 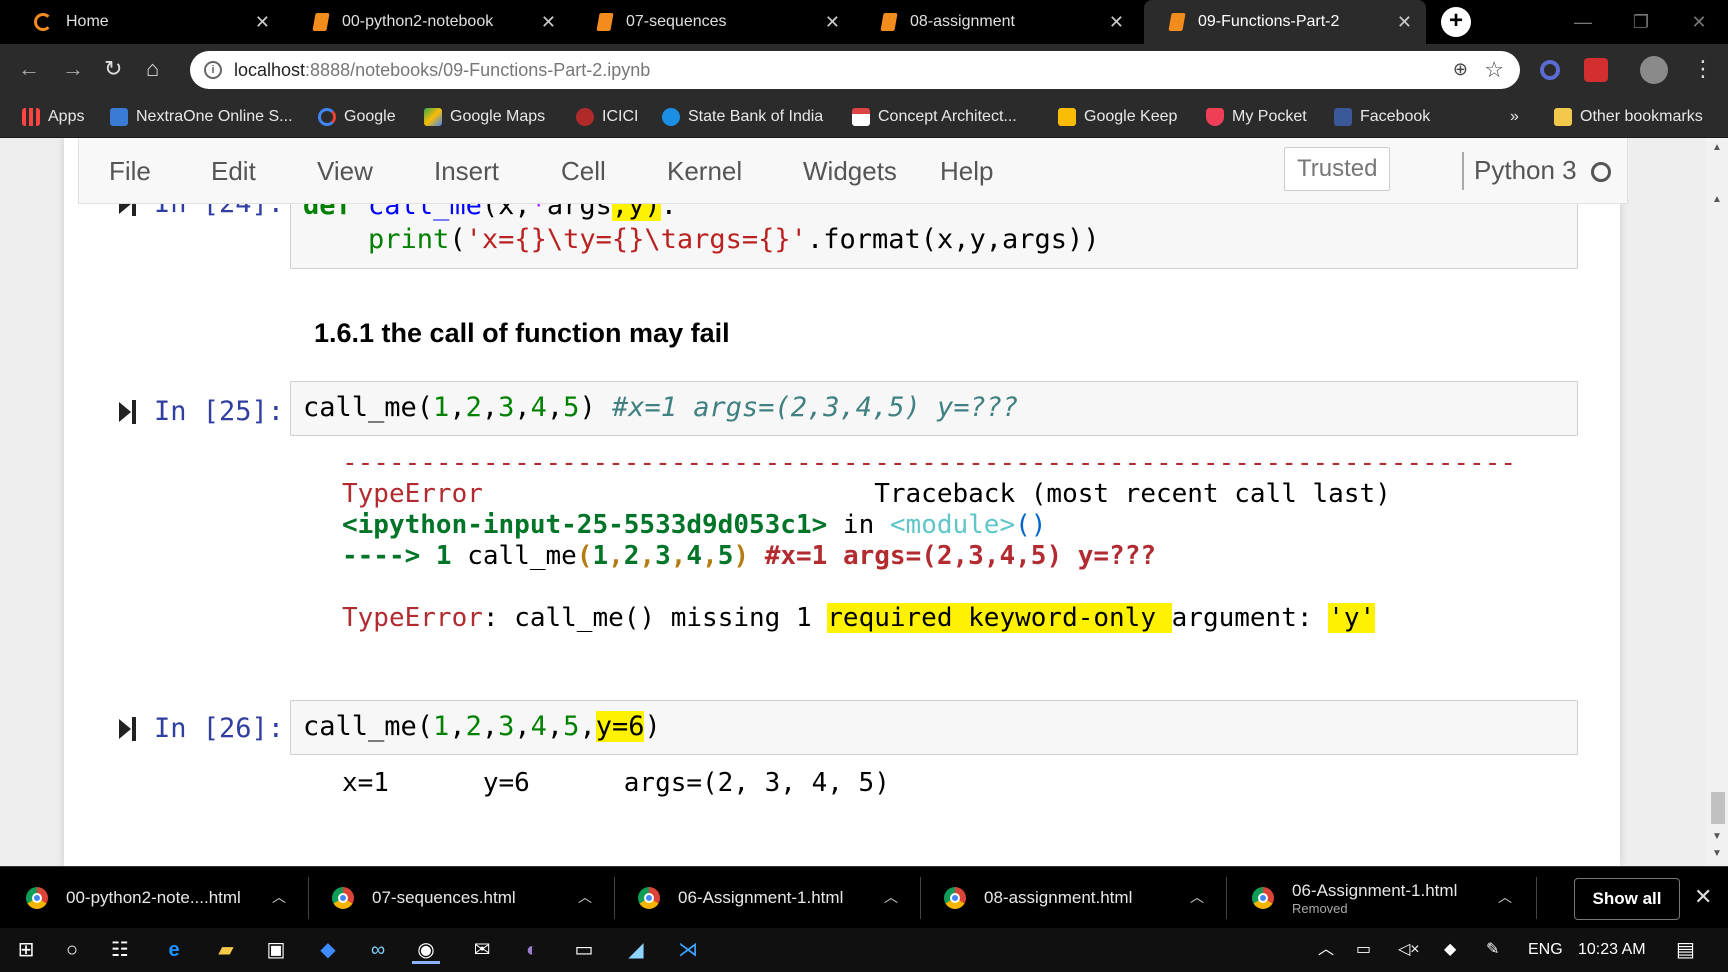 What do you see at coordinates (966, 171) in the screenshot?
I see `menu-help: Help` at bounding box center [966, 171].